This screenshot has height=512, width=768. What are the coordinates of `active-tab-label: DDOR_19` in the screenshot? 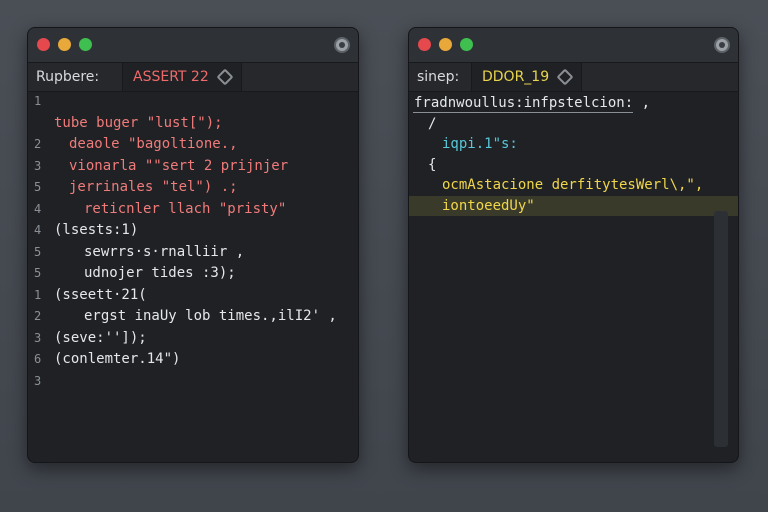 It's located at (516, 77).